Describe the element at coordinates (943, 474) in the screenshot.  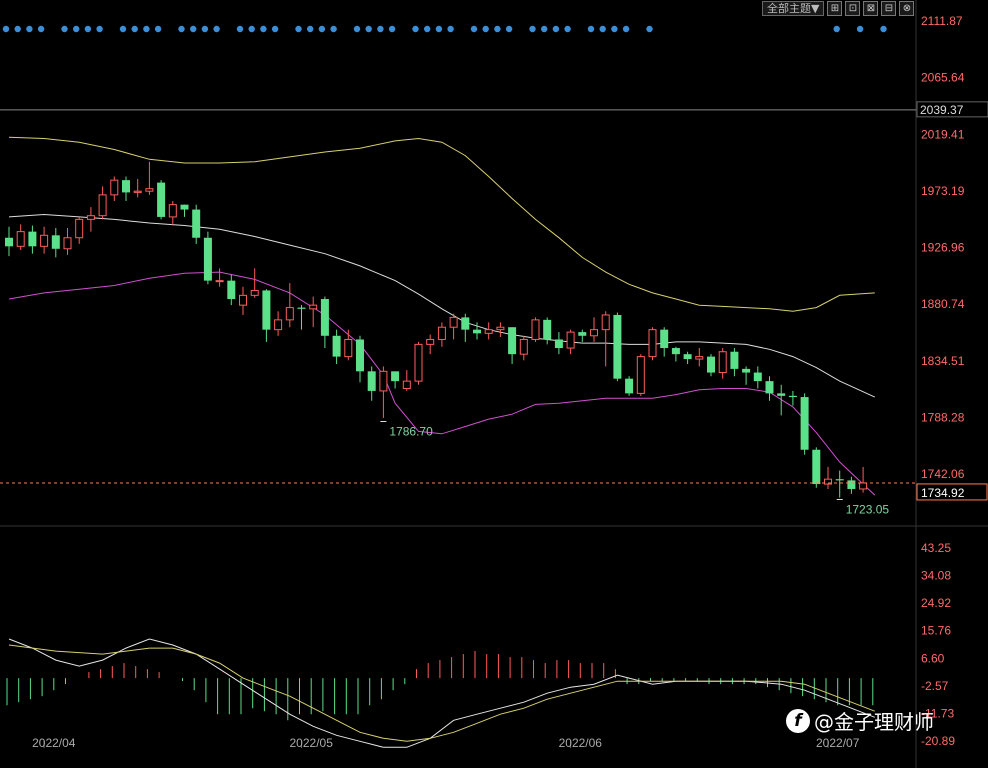
I see `price-axis-tick: 1742.06` at that location.